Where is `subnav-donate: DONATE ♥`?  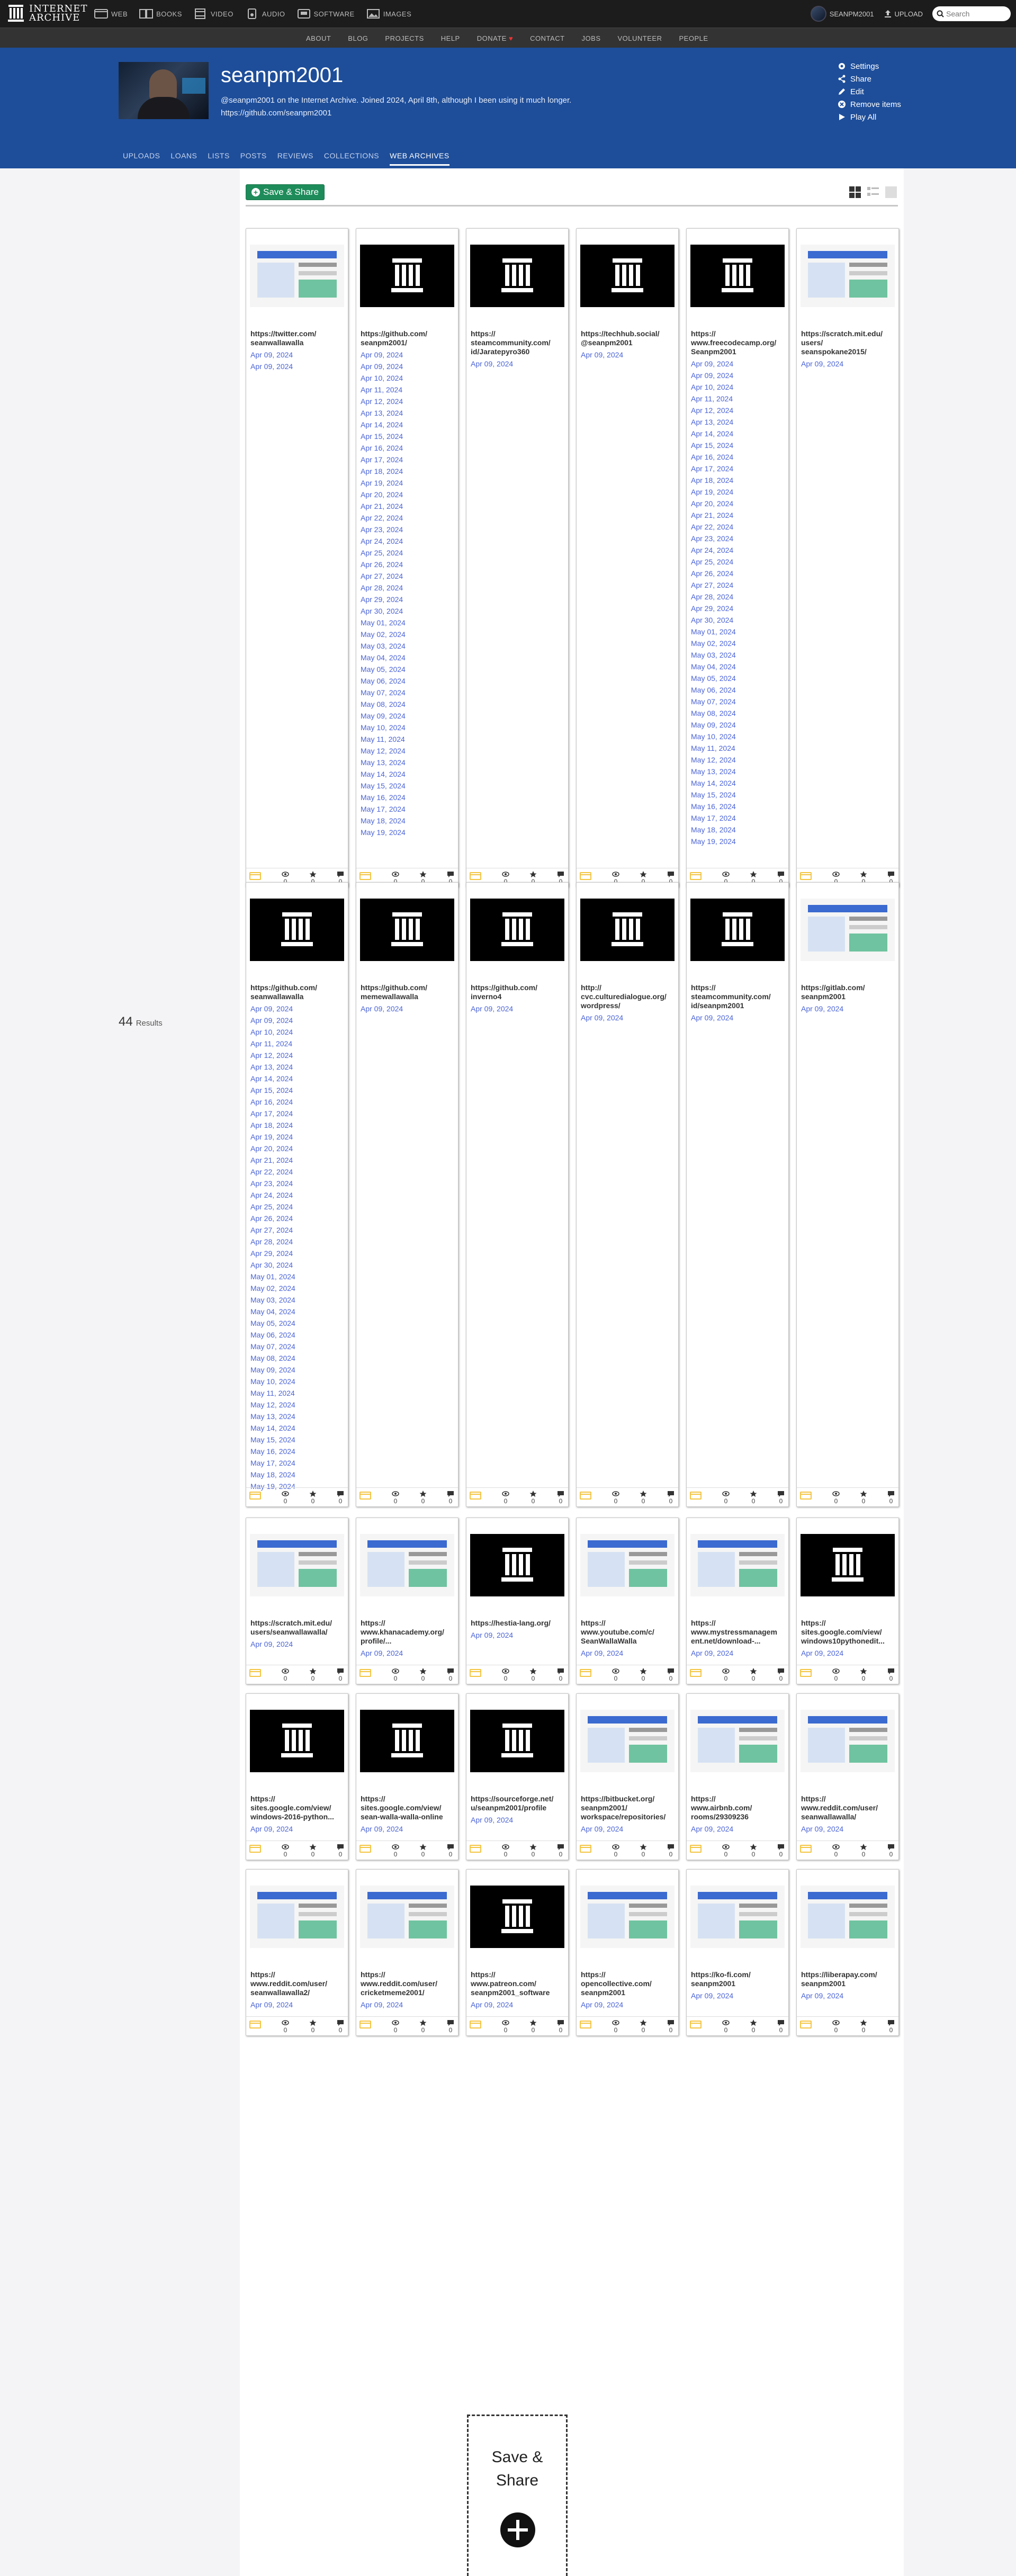 subnav-donate: DONATE ♥ is located at coordinates (495, 38).